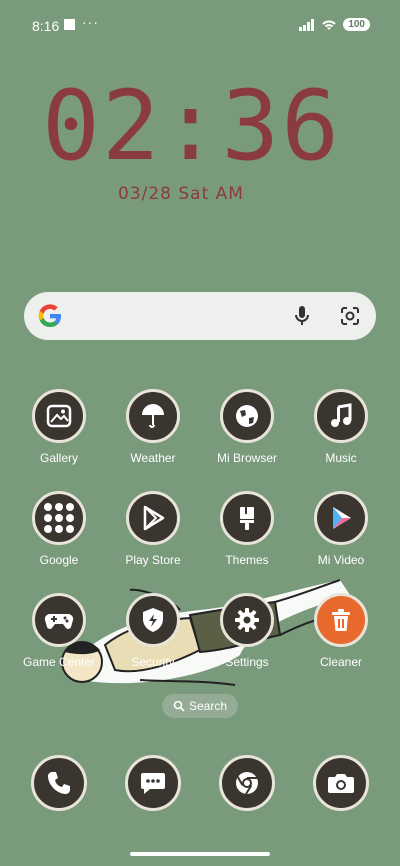  Describe the element at coordinates (341, 416) in the screenshot. I see `music-note-icon` at that location.